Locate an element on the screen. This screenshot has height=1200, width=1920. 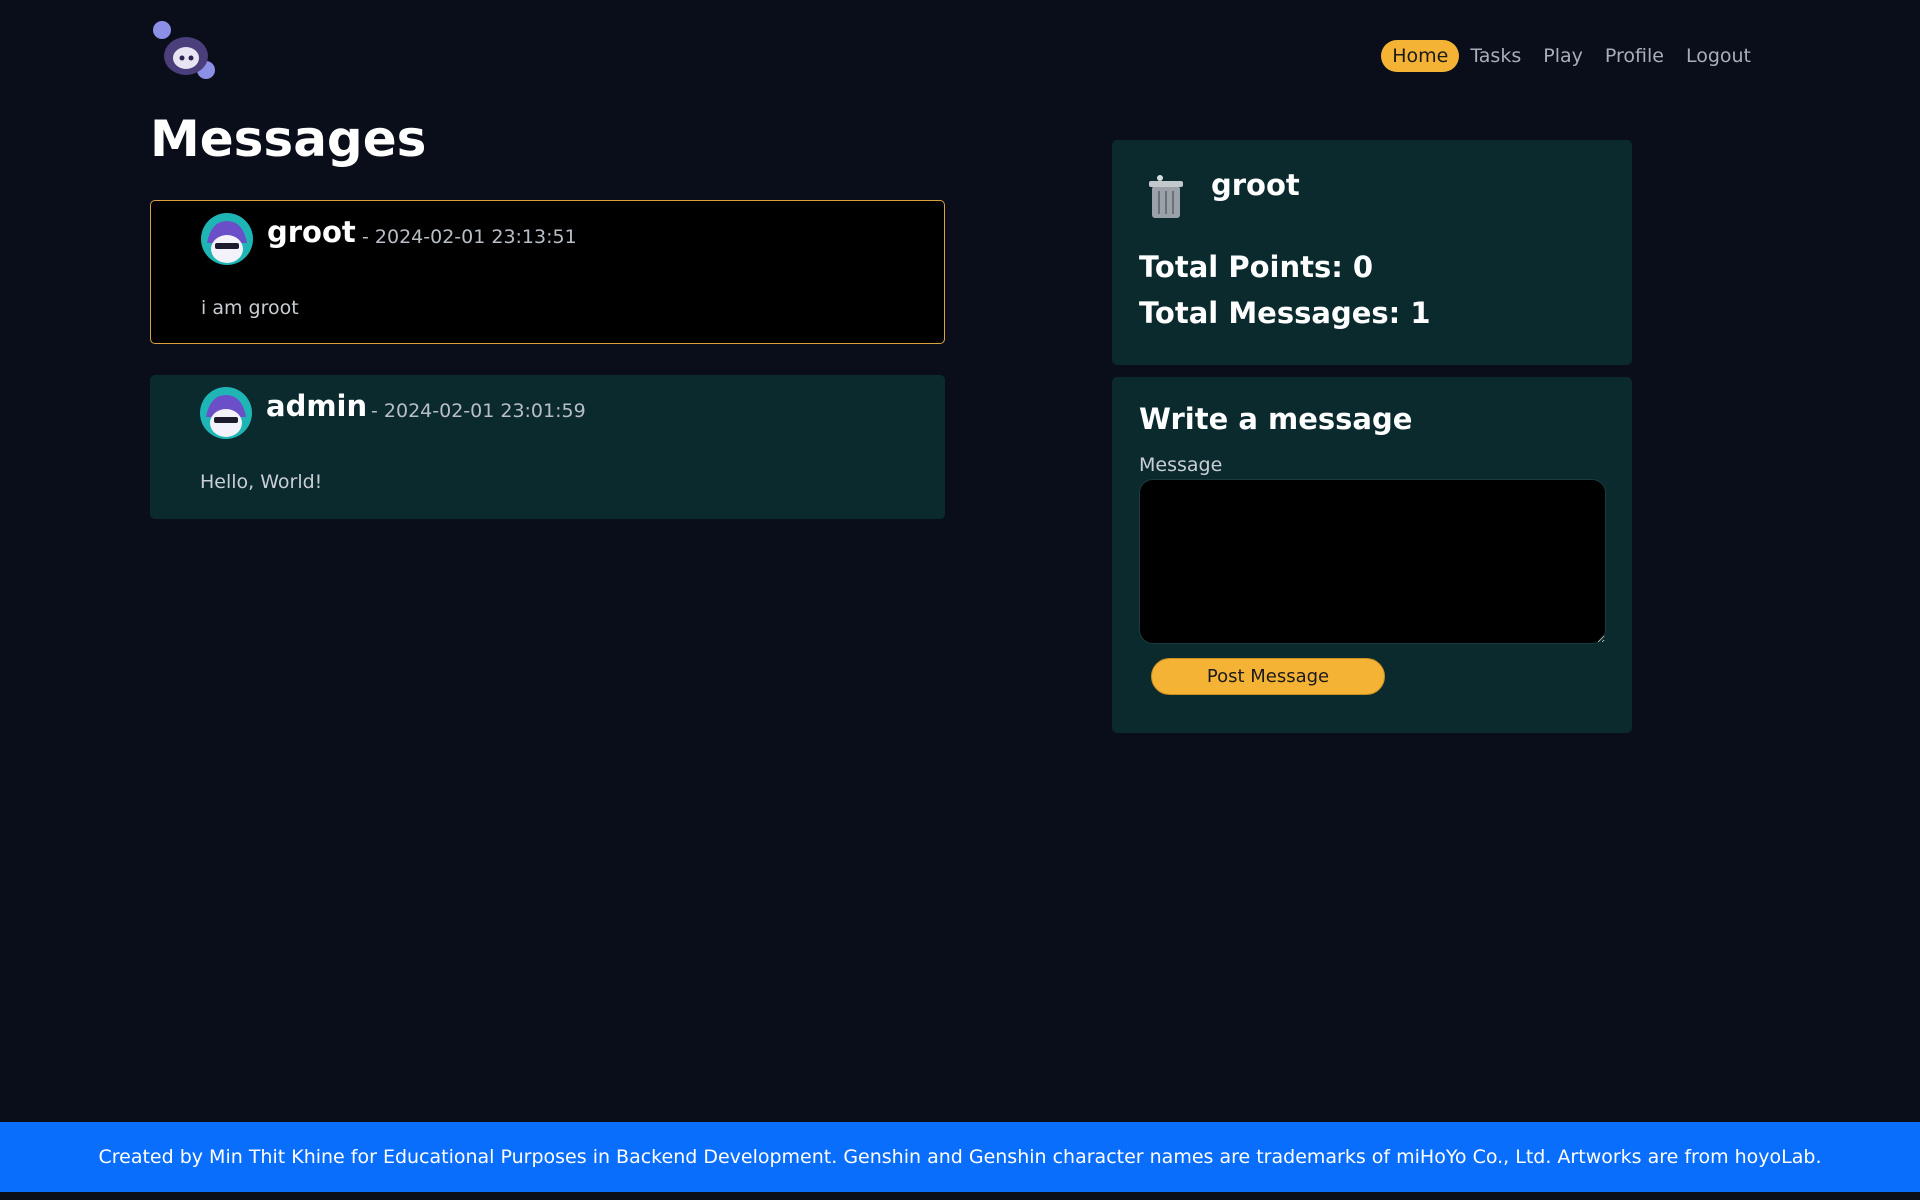
message-text: Hello, World! is located at coordinates (261, 482).